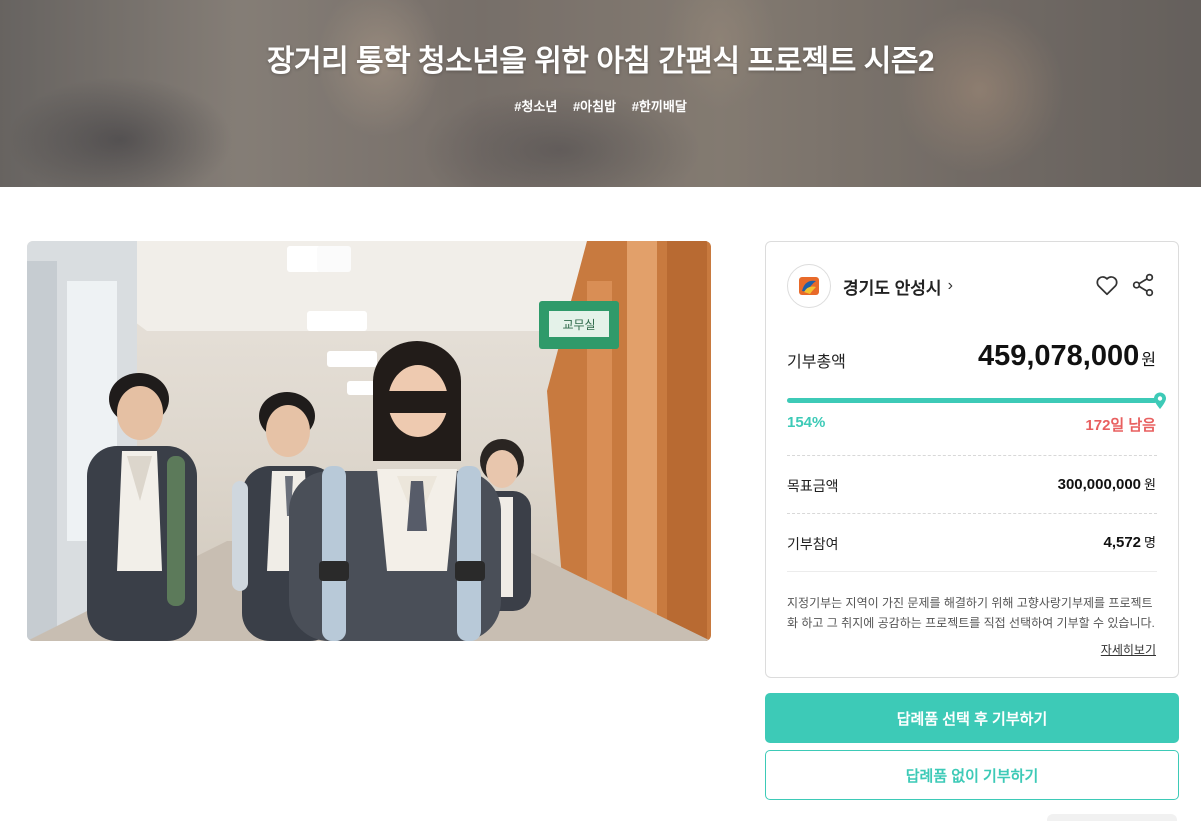 Image resolution: width=1201 pixels, height=821 pixels. I want to click on progress-bar, so click(972, 400).